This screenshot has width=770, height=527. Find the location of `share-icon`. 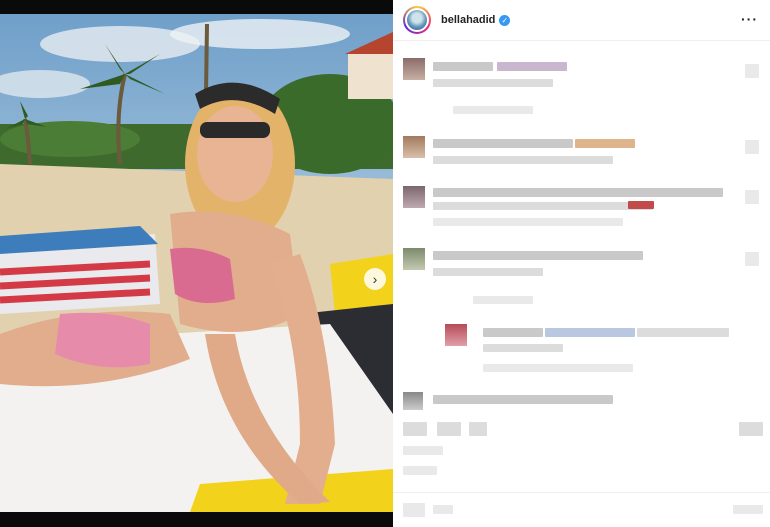

share-icon is located at coordinates (478, 429).